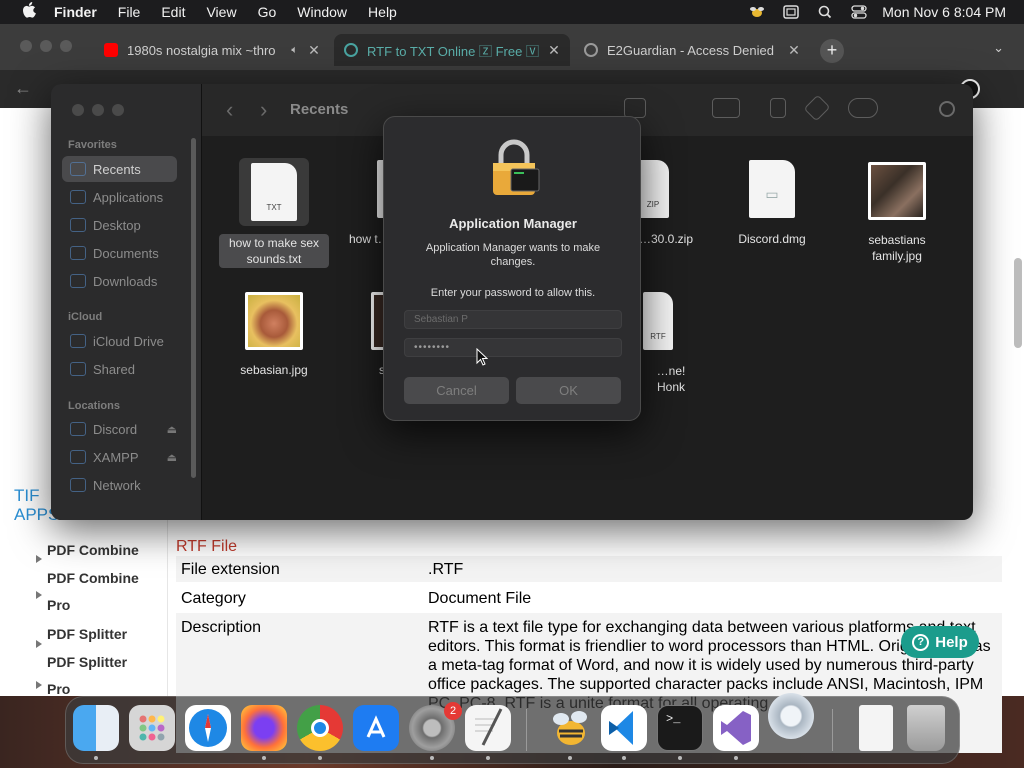 The height and width of the screenshot is (768, 1024). Describe the element at coordinates (114, 369) in the screenshot. I see `sidebar-item-label: Shared` at that location.